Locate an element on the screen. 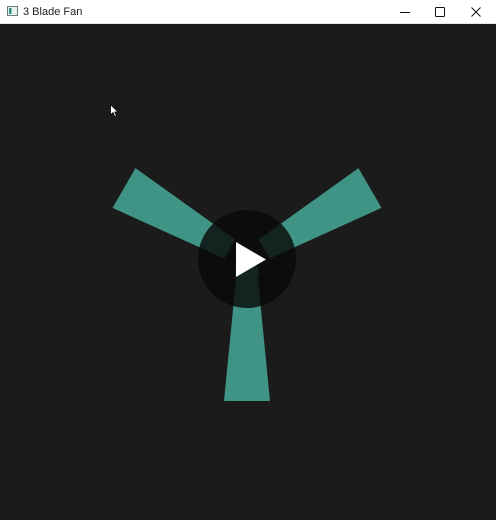 The width and height of the screenshot is (496, 520). maximize-button is located at coordinates (440, 11).